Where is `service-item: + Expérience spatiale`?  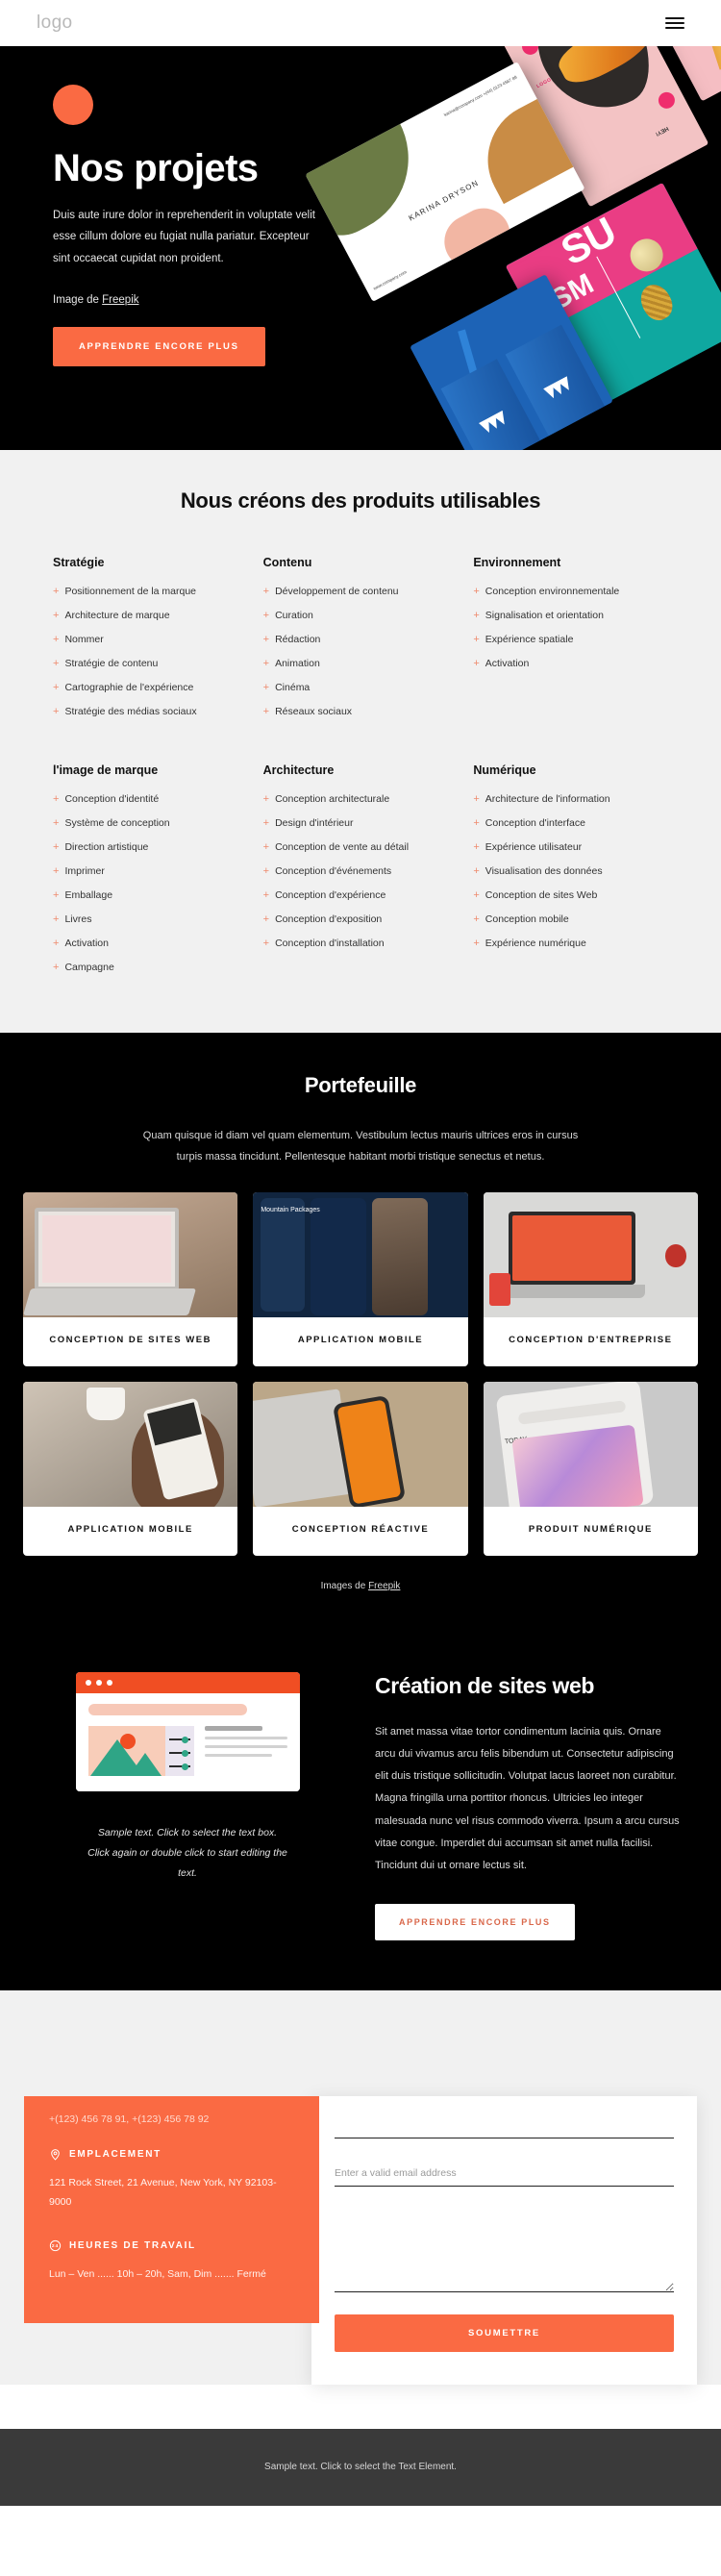 service-item: + Expérience spatiale is located at coordinates (570, 640).